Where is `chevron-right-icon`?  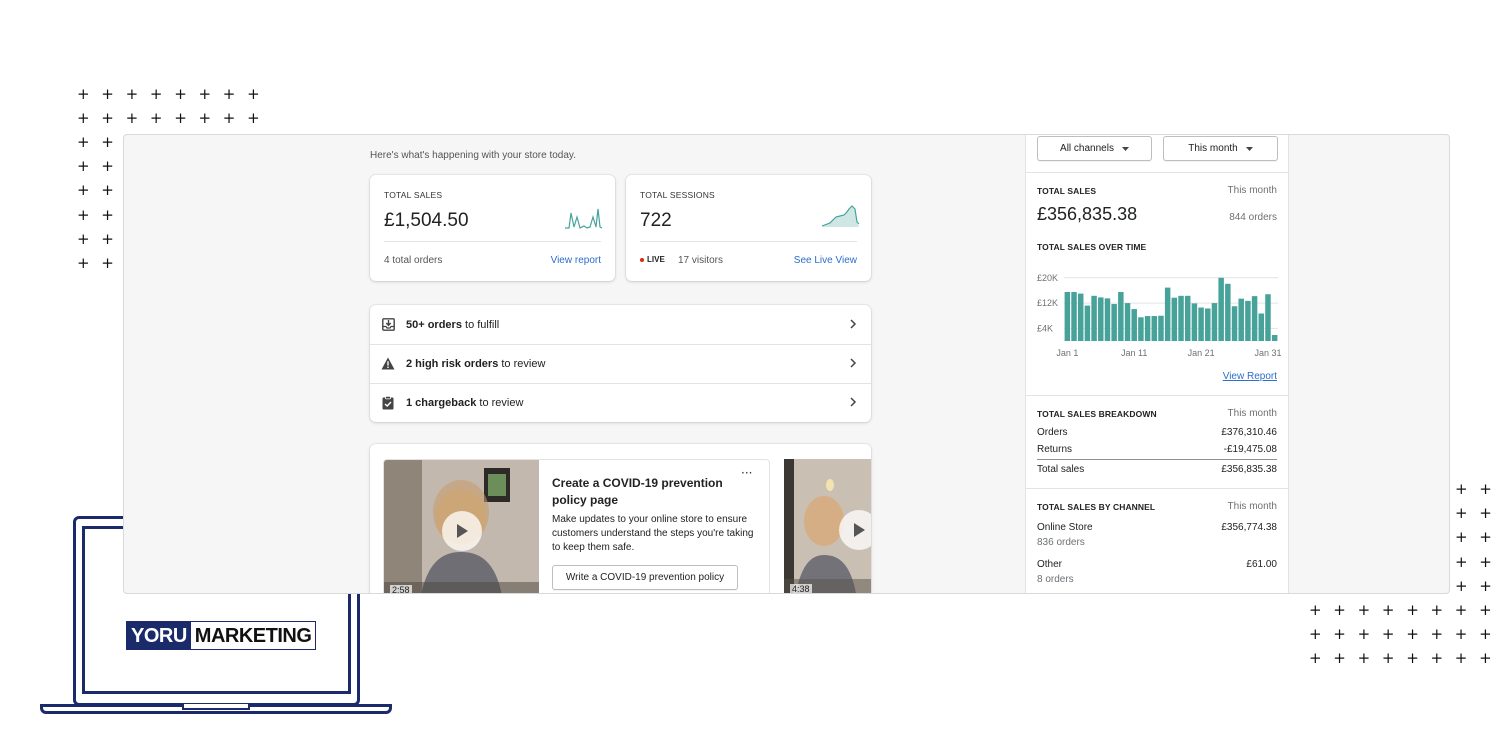
chevron-right-icon is located at coordinates (853, 403).